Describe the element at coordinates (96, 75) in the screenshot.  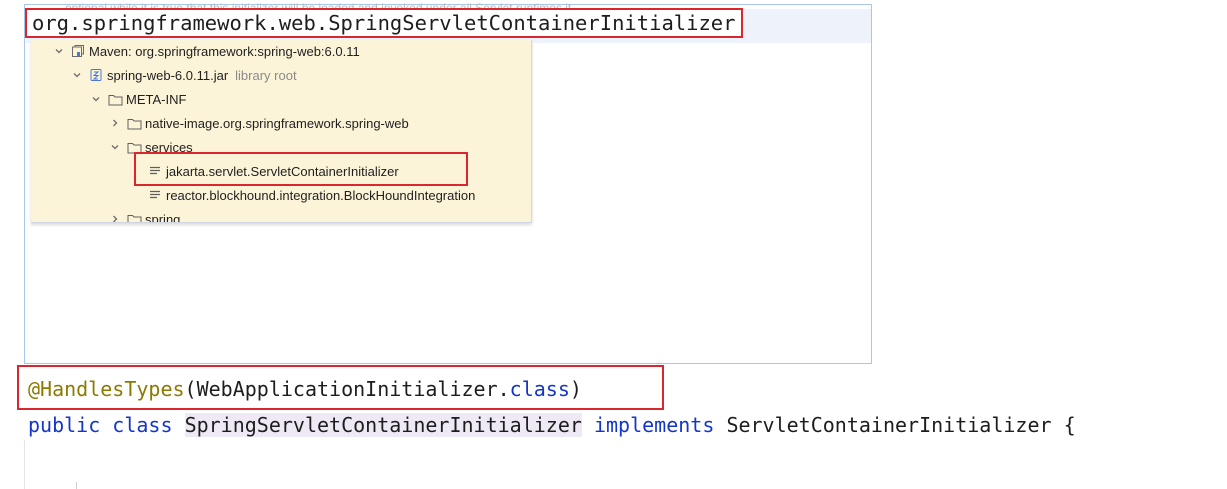
I see `jar-icon` at that location.